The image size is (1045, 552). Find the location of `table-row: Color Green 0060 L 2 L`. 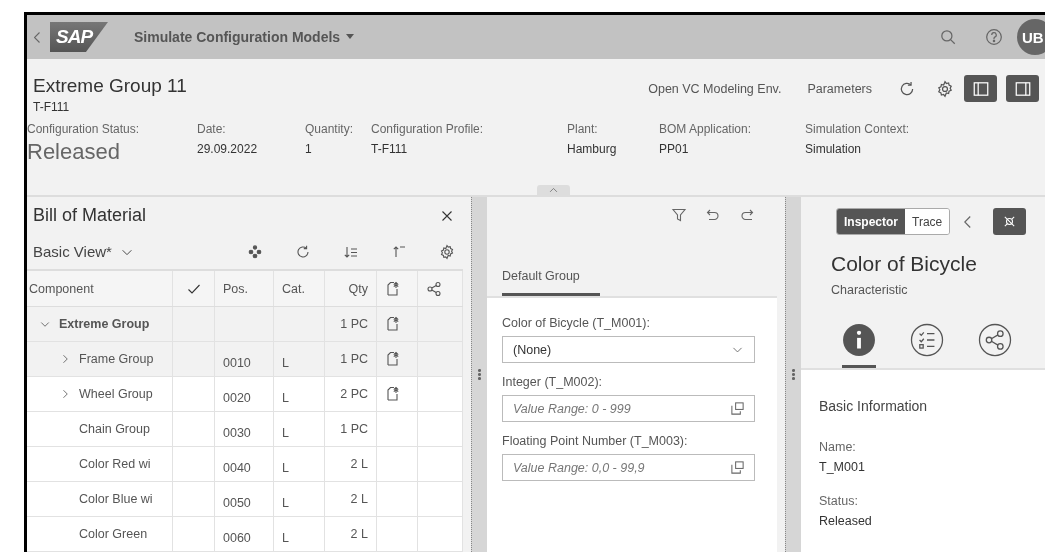

table-row: Color Green 0060 L 2 L is located at coordinates (245, 534).